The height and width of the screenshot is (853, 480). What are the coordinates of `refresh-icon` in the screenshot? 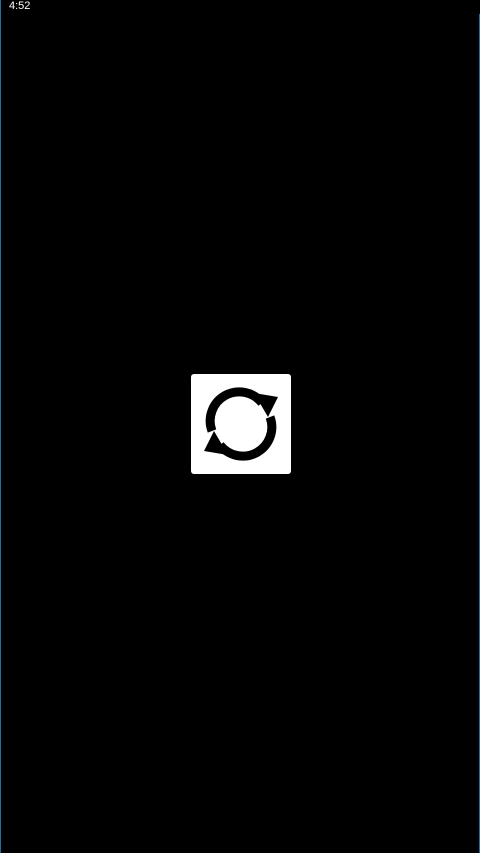 It's located at (241, 424).